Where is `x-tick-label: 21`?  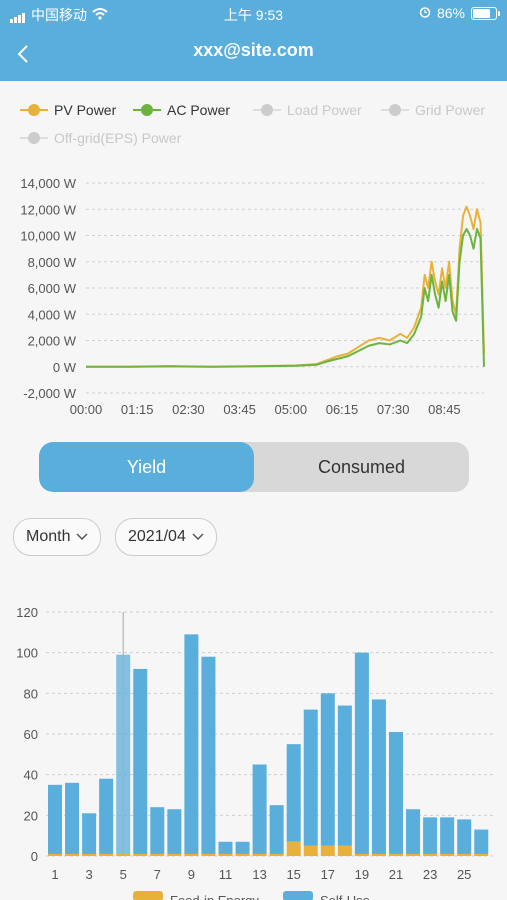
x-tick-label: 21 is located at coordinates (396, 874).